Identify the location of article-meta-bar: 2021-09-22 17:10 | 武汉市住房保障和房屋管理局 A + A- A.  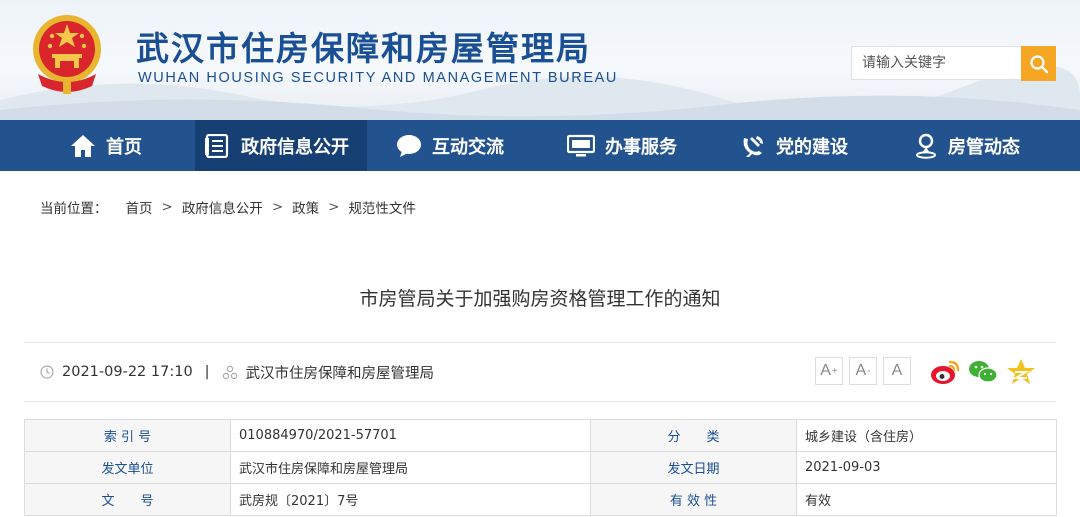
(540, 372).